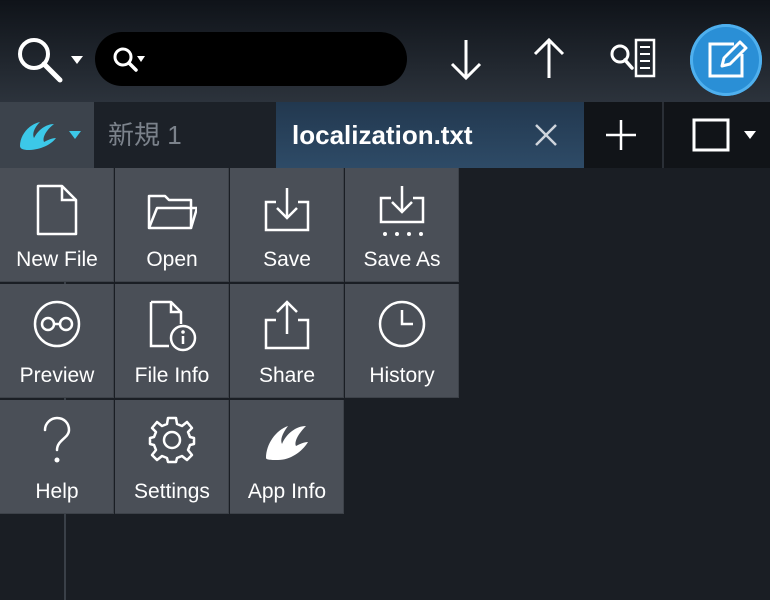 This screenshot has width=770, height=600. I want to click on save-icon, so click(287, 210).